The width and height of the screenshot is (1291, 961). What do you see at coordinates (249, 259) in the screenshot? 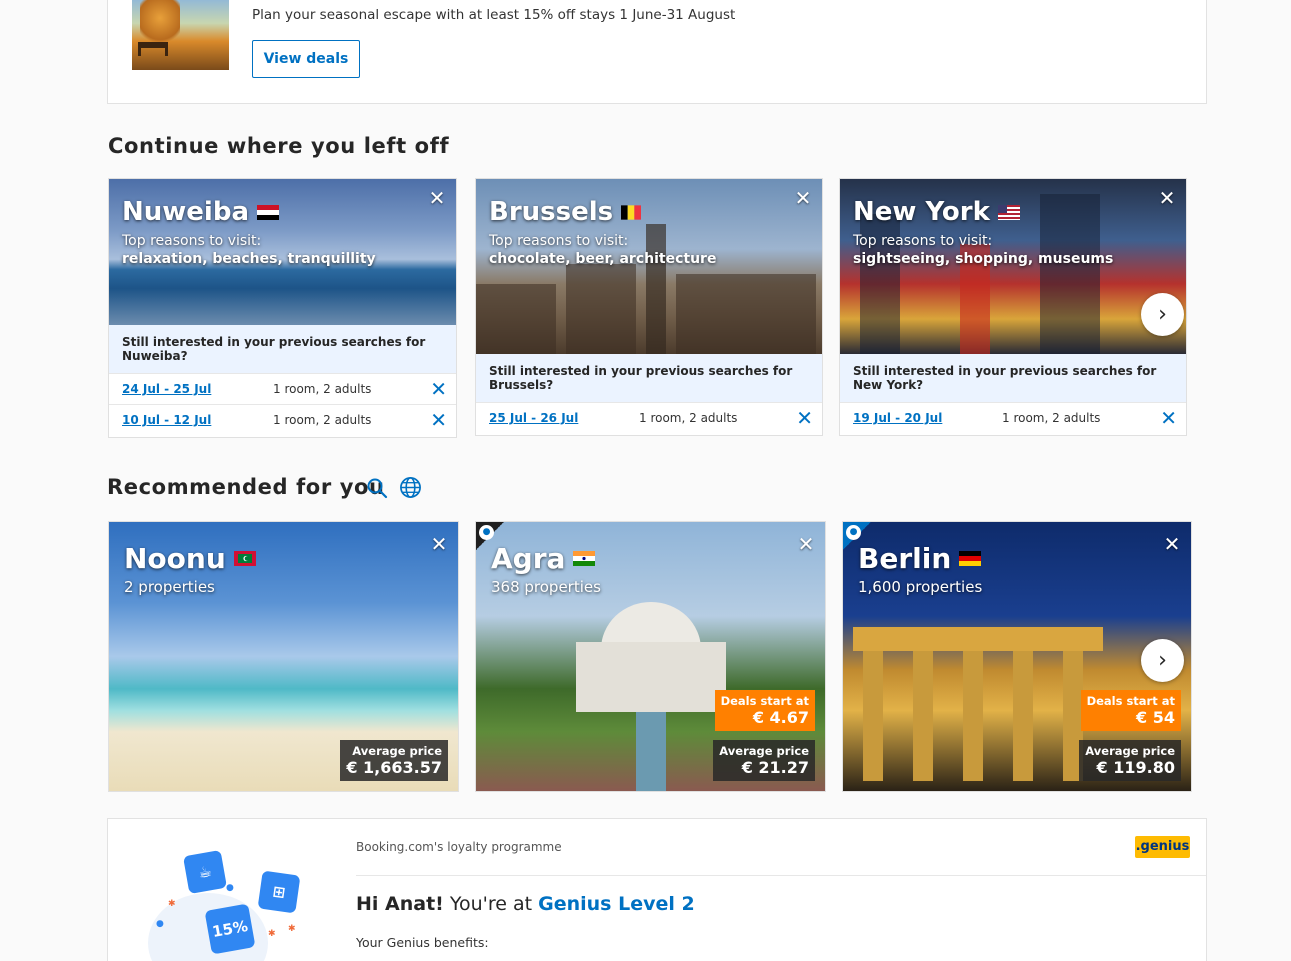
I see `reasons-text: relaxation, beaches, tranquillity` at bounding box center [249, 259].